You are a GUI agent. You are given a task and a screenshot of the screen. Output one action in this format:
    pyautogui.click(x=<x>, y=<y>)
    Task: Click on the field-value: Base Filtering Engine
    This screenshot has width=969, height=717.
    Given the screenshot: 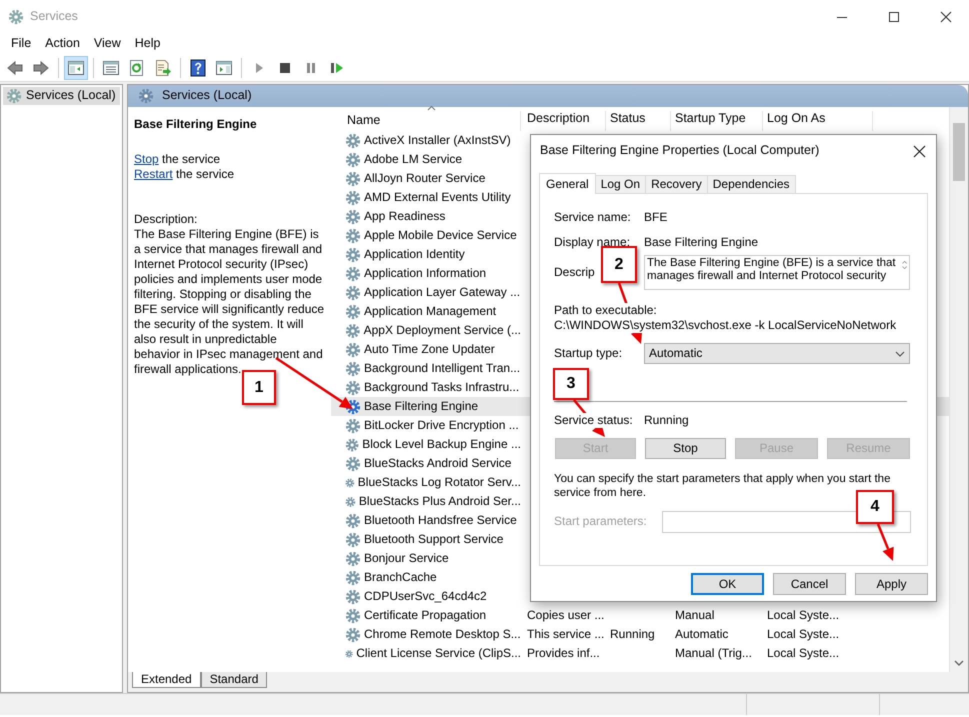 What is the action you would take?
    pyautogui.click(x=701, y=242)
    